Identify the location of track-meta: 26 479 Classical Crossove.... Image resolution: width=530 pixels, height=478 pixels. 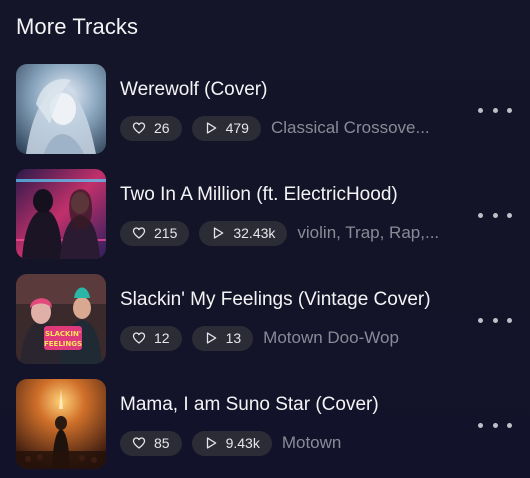
(275, 128).